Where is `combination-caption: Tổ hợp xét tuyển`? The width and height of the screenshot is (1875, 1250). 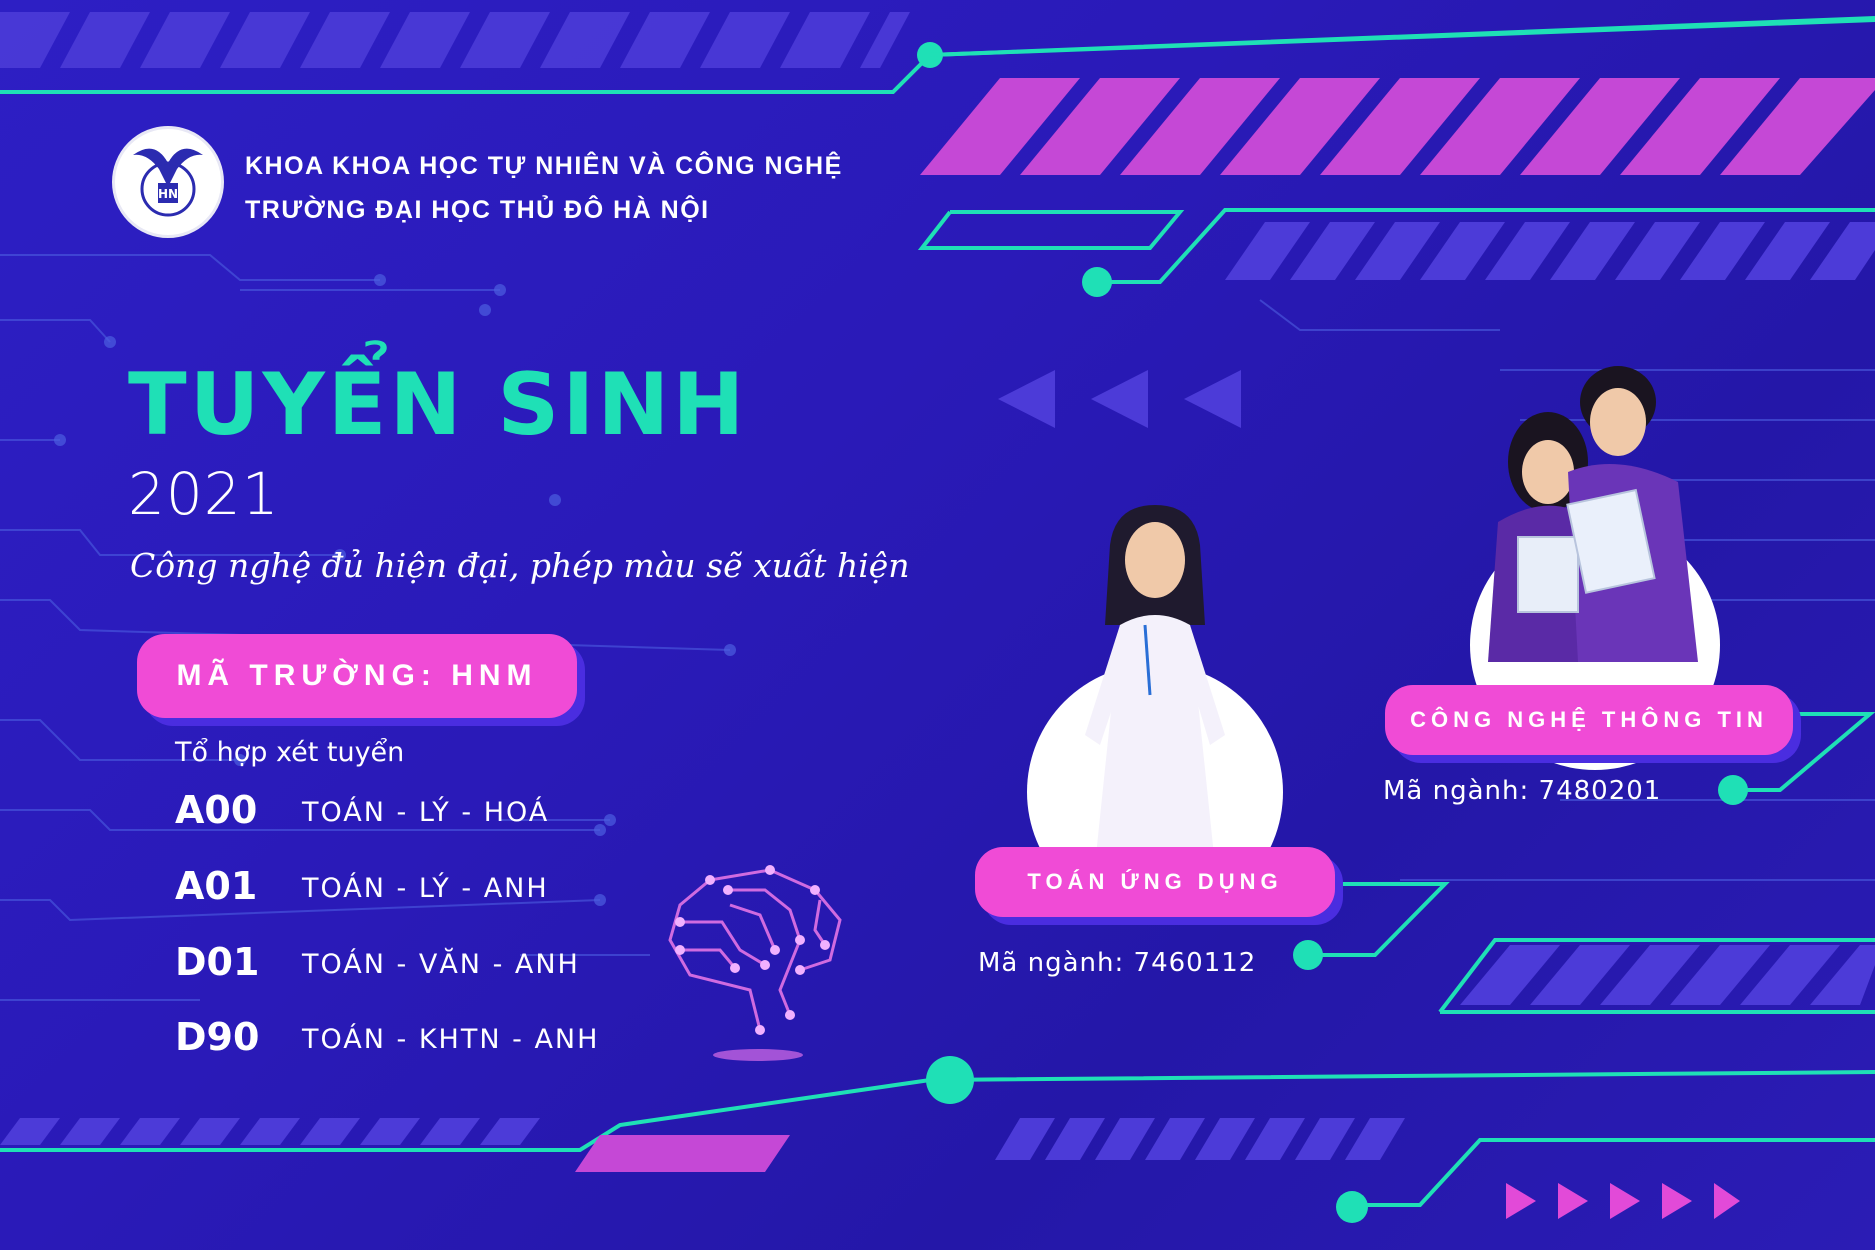
combination-caption: Tổ hợp xét tuyển is located at coordinates (290, 752).